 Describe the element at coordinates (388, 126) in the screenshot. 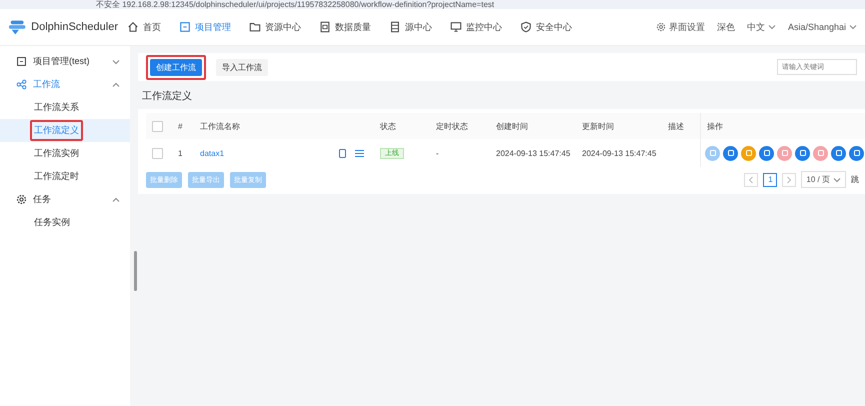

I see `column-header: 状态` at that location.